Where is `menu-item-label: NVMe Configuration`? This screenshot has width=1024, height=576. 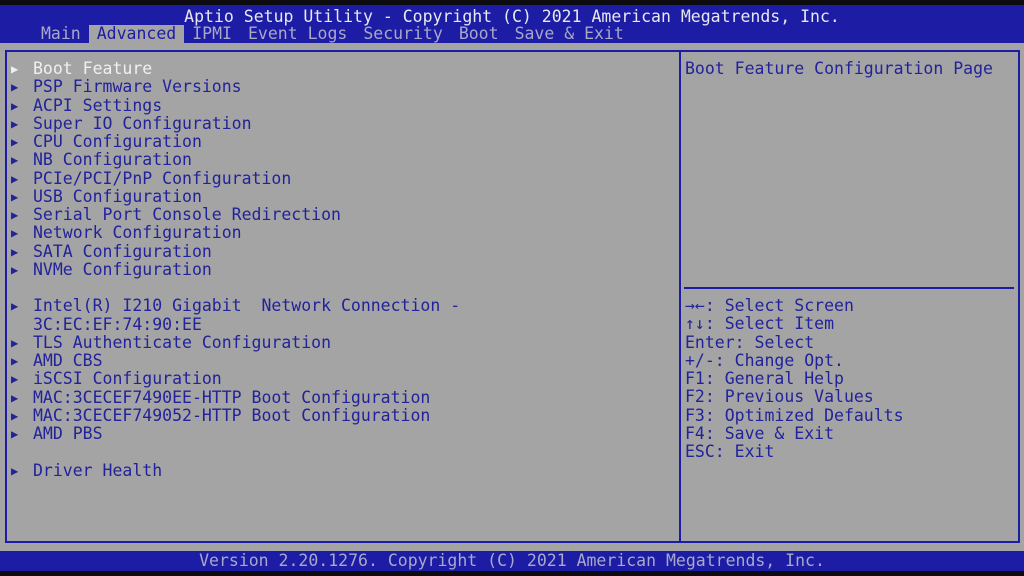
menu-item-label: NVMe Configuration is located at coordinates (122, 269).